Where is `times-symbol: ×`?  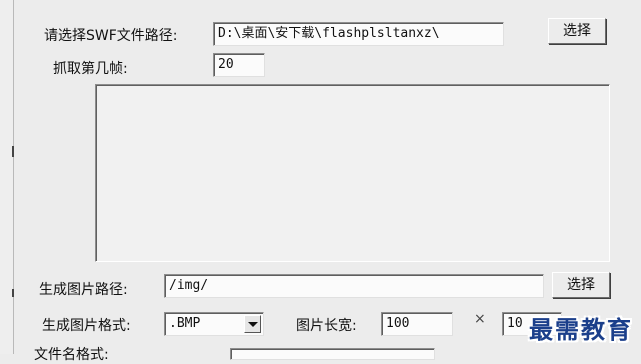
times-symbol: × is located at coordinates (480, 319).